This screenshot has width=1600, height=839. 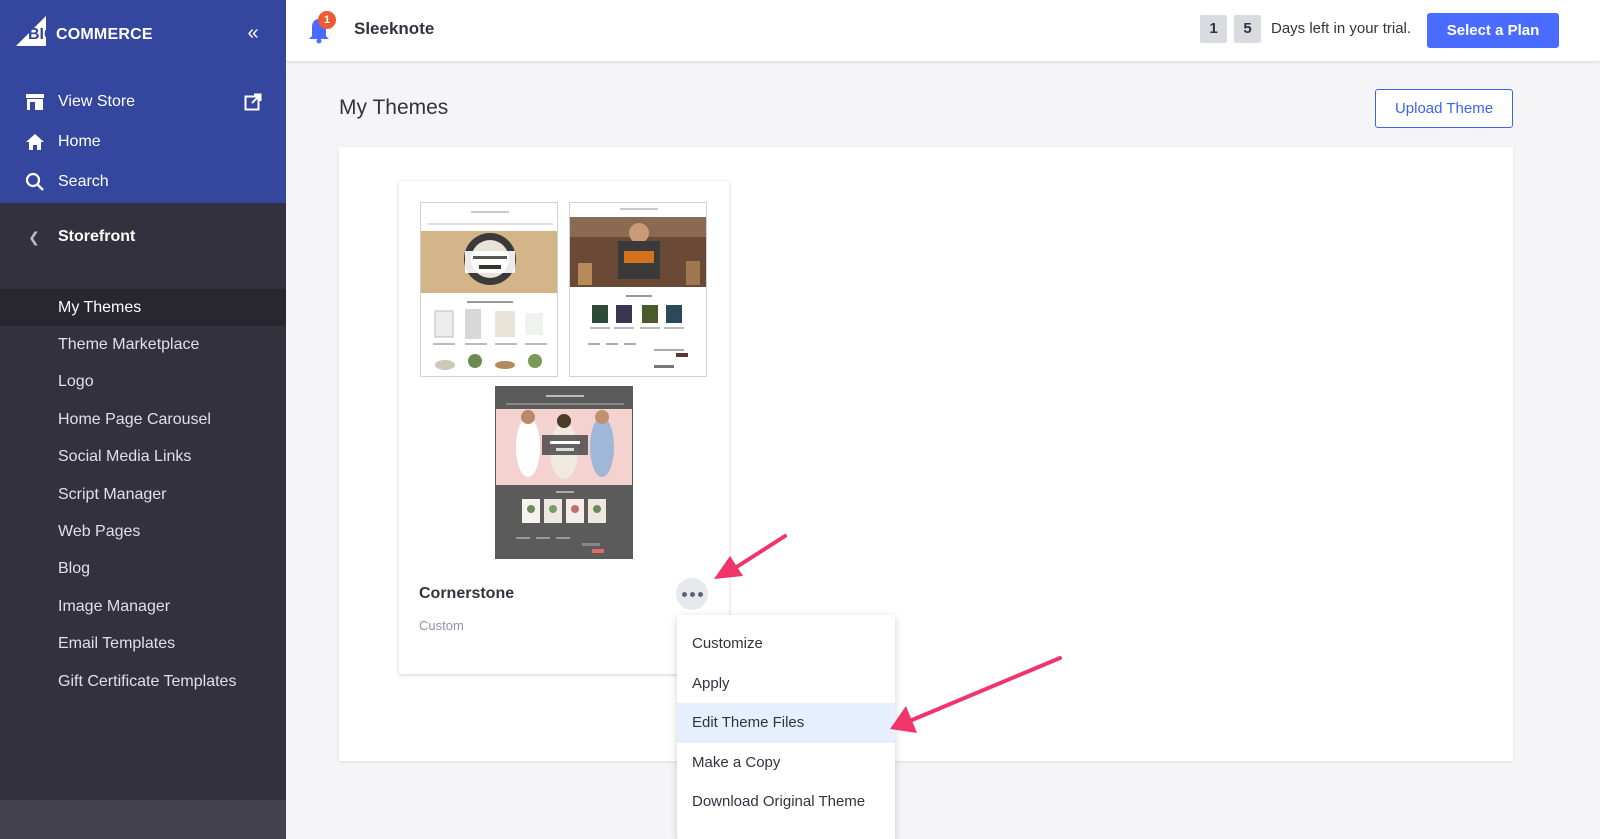 I want to click on trial-text: Days left in your trial., so click(x=1341, y=28).